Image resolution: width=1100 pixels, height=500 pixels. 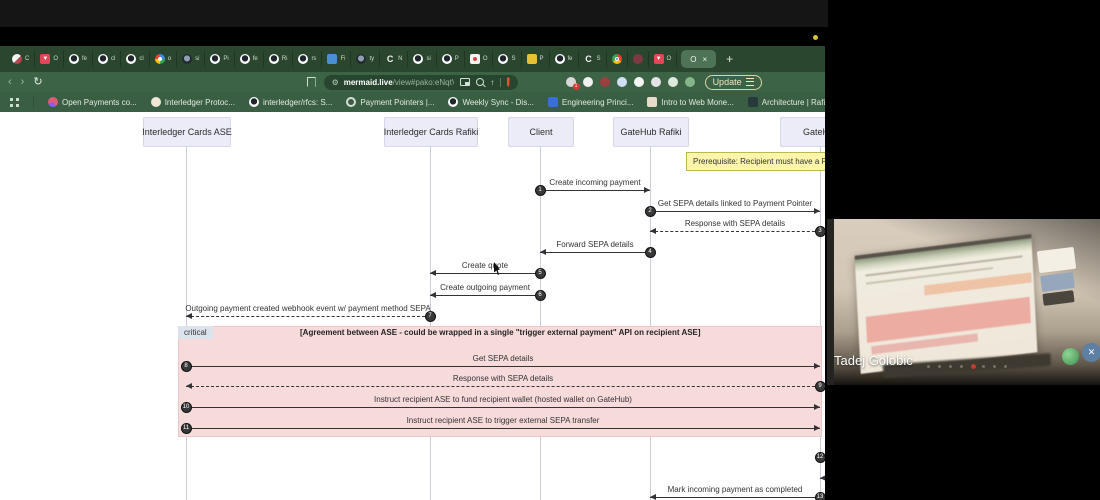 What do you see at coordinates (704, 59) in the screenshot?
I see `tab-close-icon: ×` at bounding box center [704, 59].